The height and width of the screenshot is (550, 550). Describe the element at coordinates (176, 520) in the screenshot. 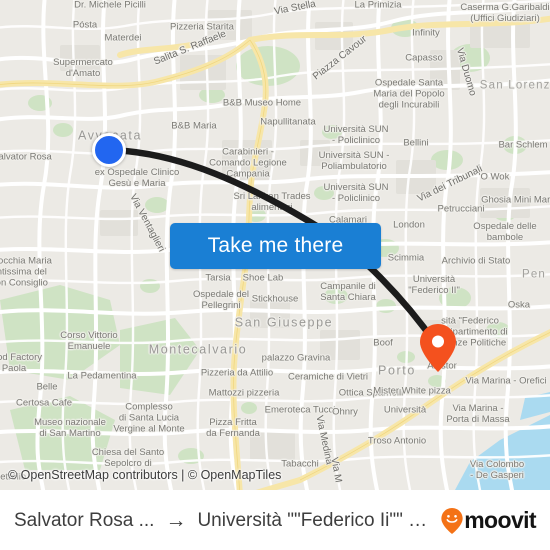

I see `arrow-right-icon: →` at that location.